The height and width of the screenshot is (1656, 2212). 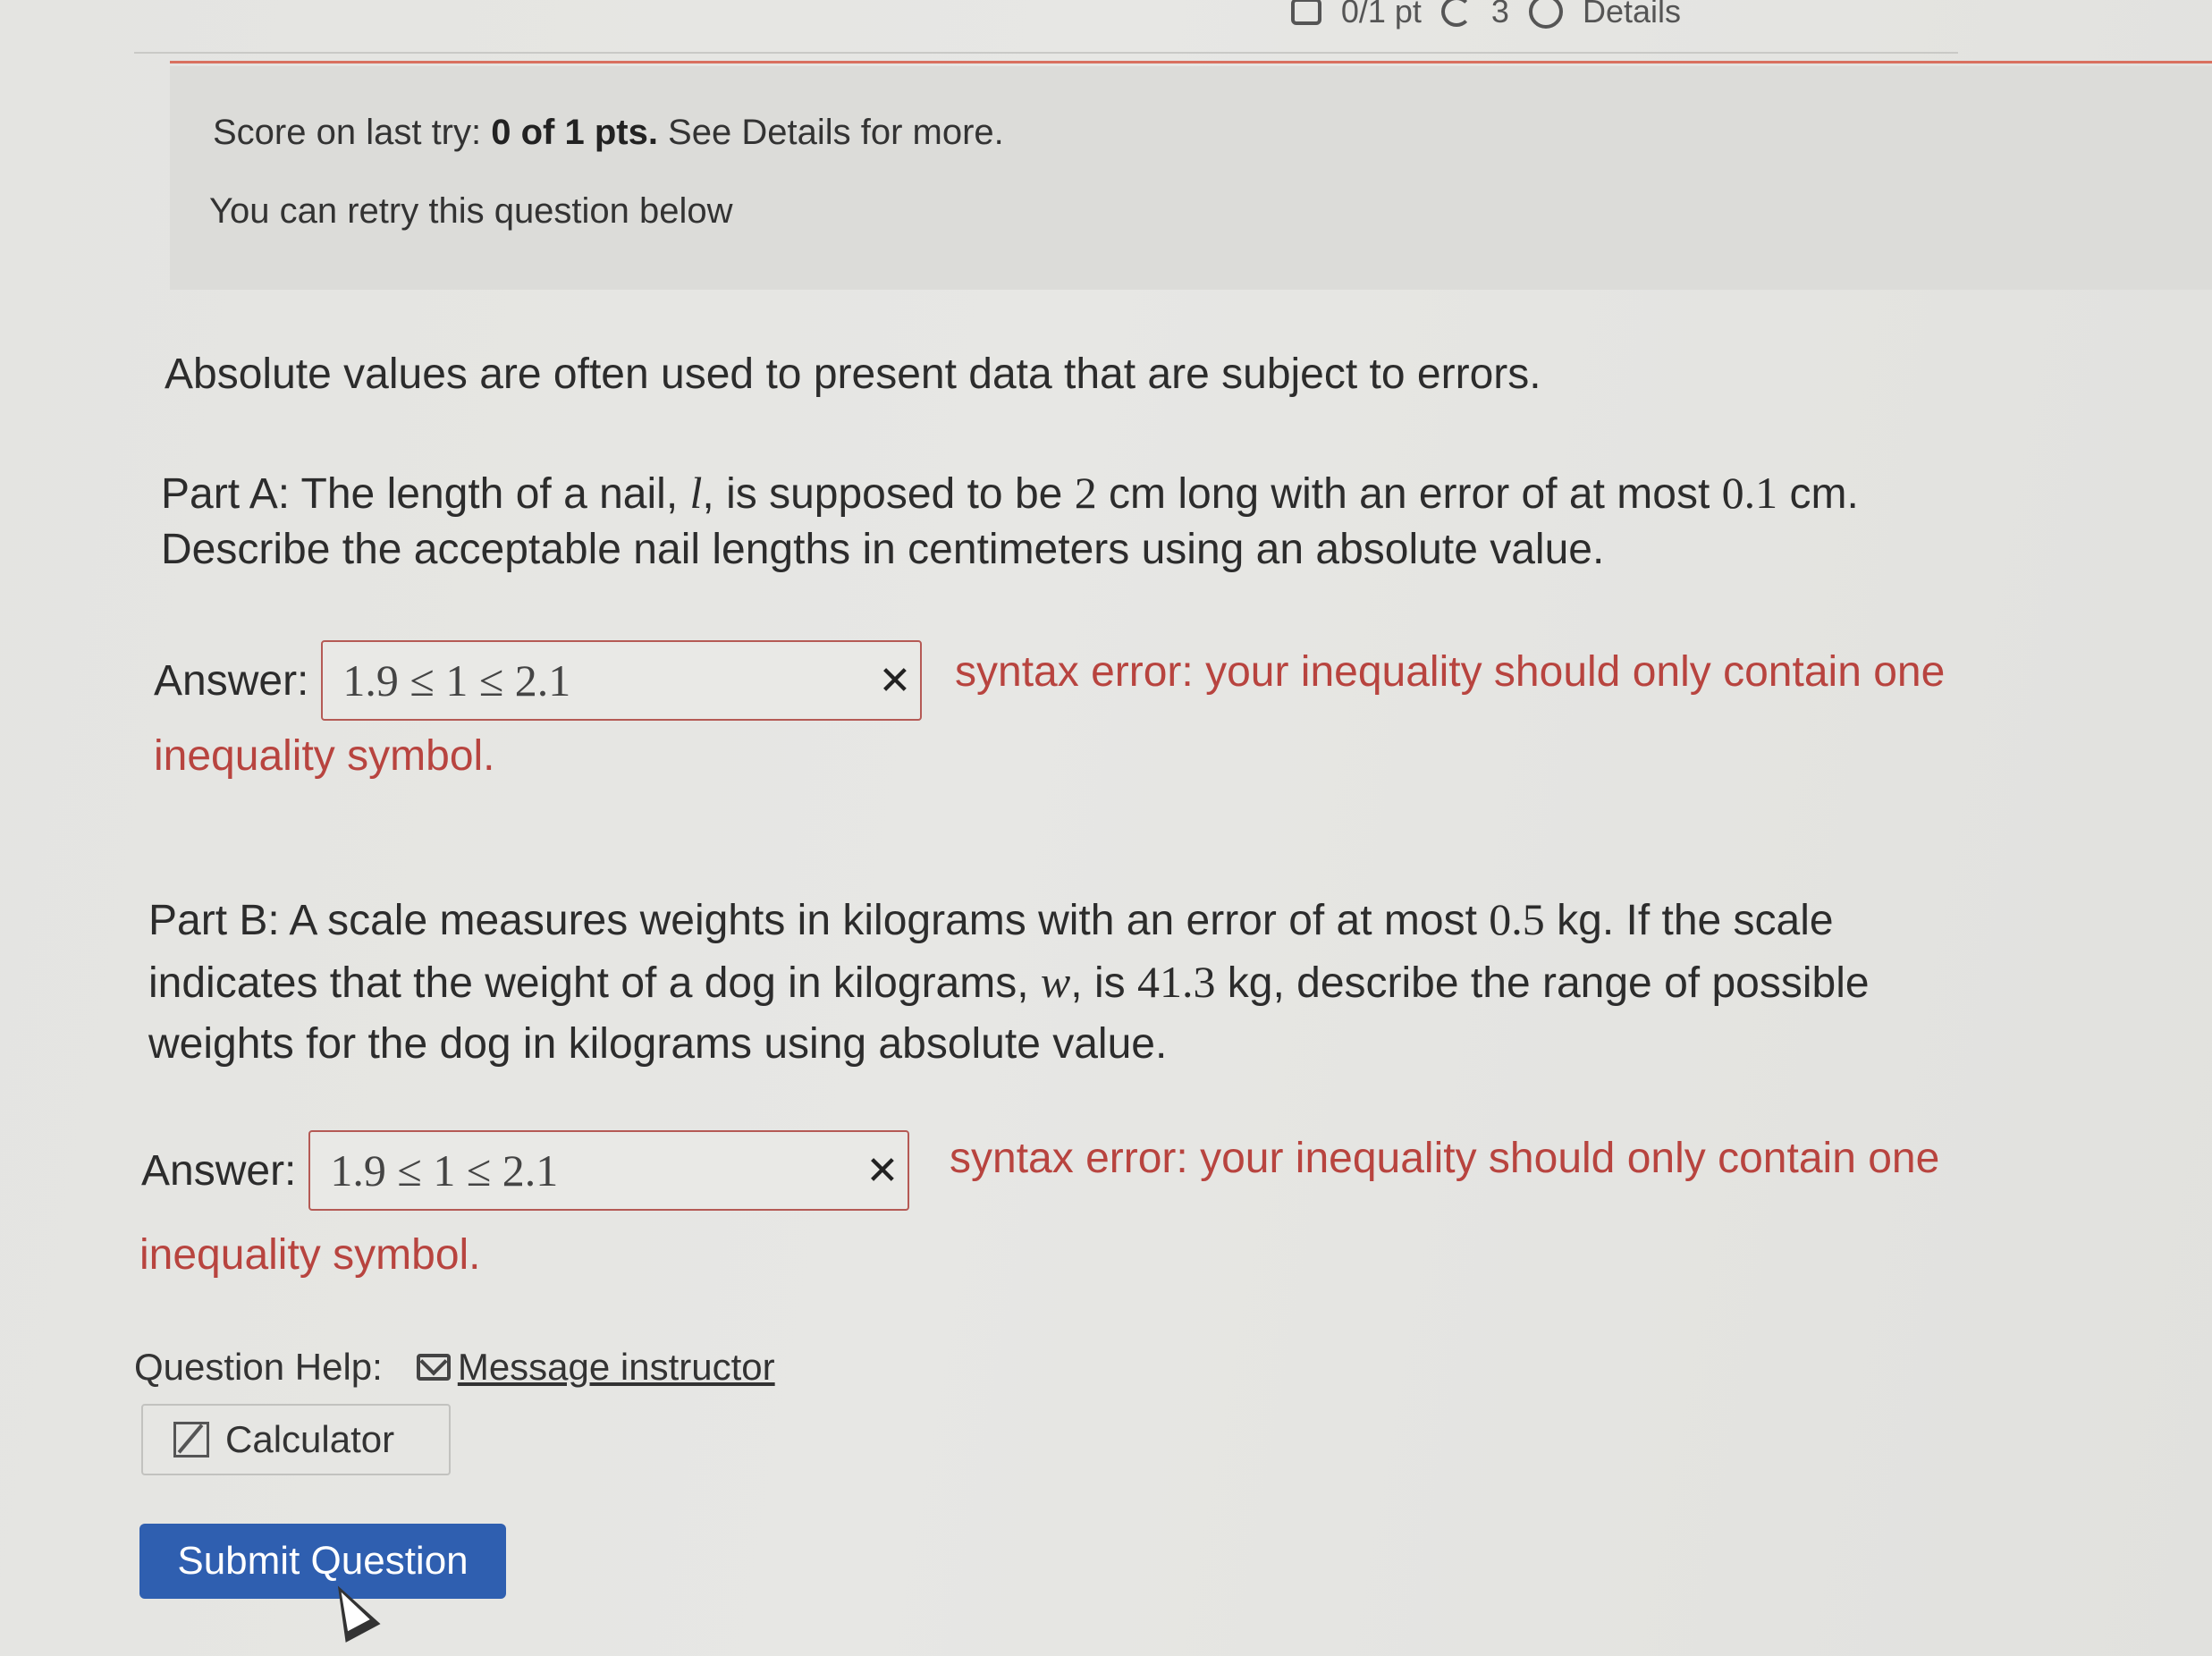 What do you see at coordinates (1176, 982) in the screenshot?
I see `part-b-weight: 41.3` at bounding box center [1176, 982].